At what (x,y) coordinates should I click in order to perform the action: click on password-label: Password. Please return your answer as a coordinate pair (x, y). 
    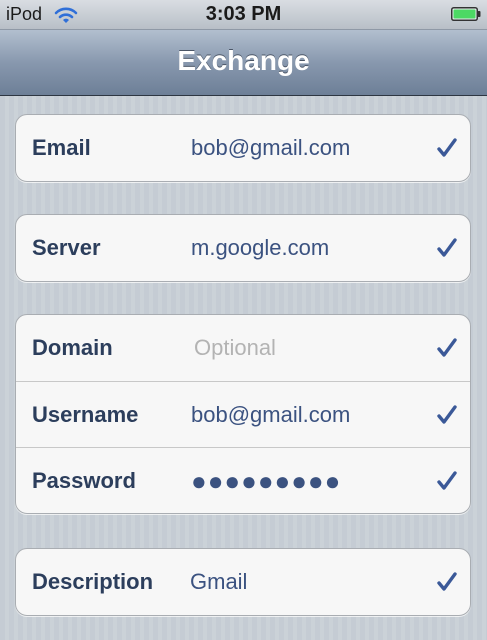
    Looking at the image, I should click on (84, 480).